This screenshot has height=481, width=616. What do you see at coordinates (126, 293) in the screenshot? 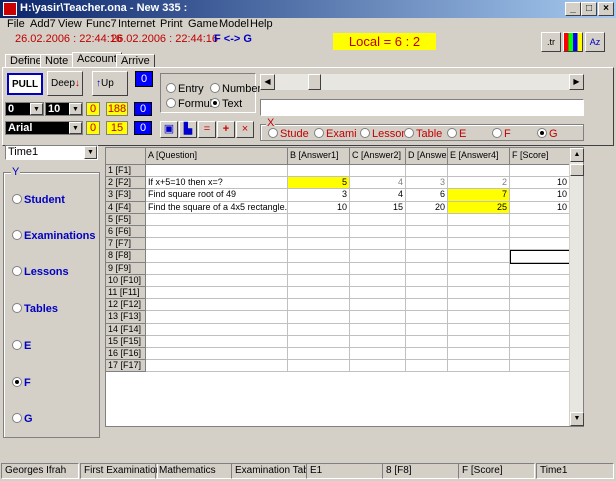
I see `row-header: 11 [F11]` at bounding box center [126, 293].